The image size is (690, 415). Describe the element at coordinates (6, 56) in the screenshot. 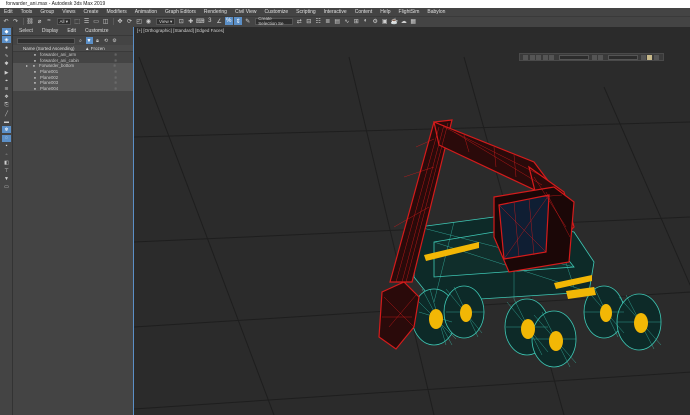

I see `filter-shapes-icon: ∿` at that location.